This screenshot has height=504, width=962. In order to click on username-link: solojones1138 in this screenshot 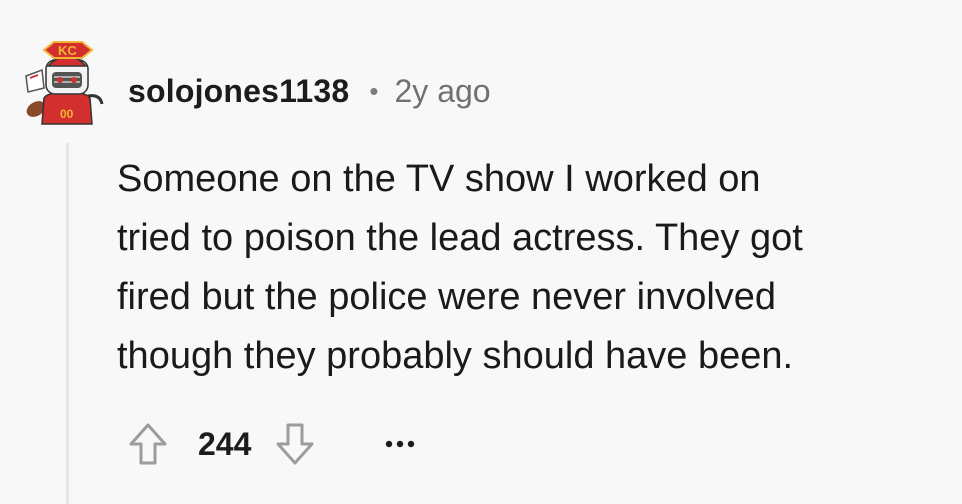, I will do `click(238, 91)`.